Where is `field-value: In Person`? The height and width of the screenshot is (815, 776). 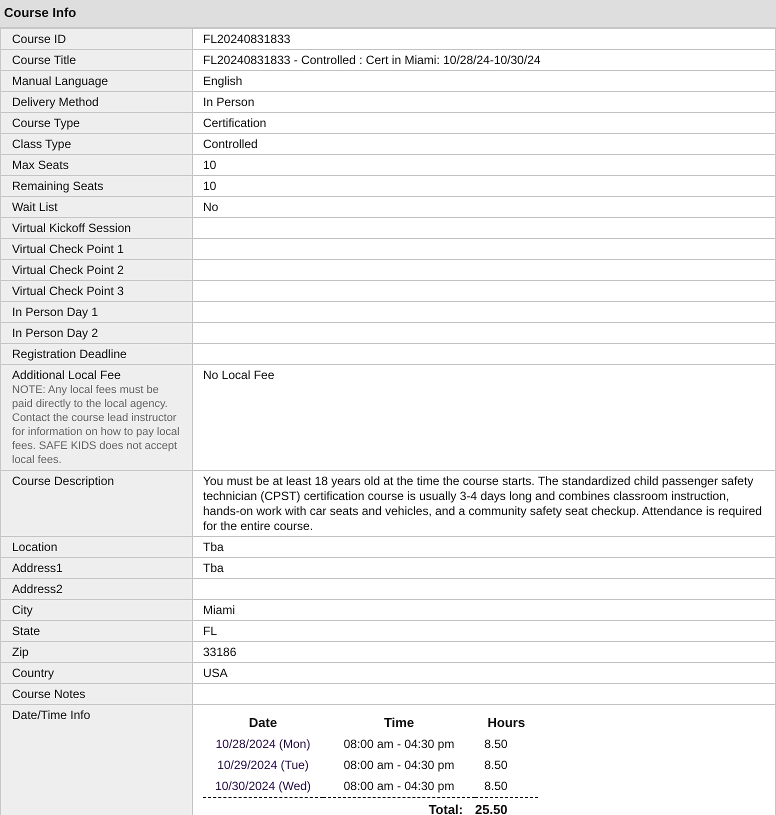 field-value: In Person is located at coordinates (229, 102).